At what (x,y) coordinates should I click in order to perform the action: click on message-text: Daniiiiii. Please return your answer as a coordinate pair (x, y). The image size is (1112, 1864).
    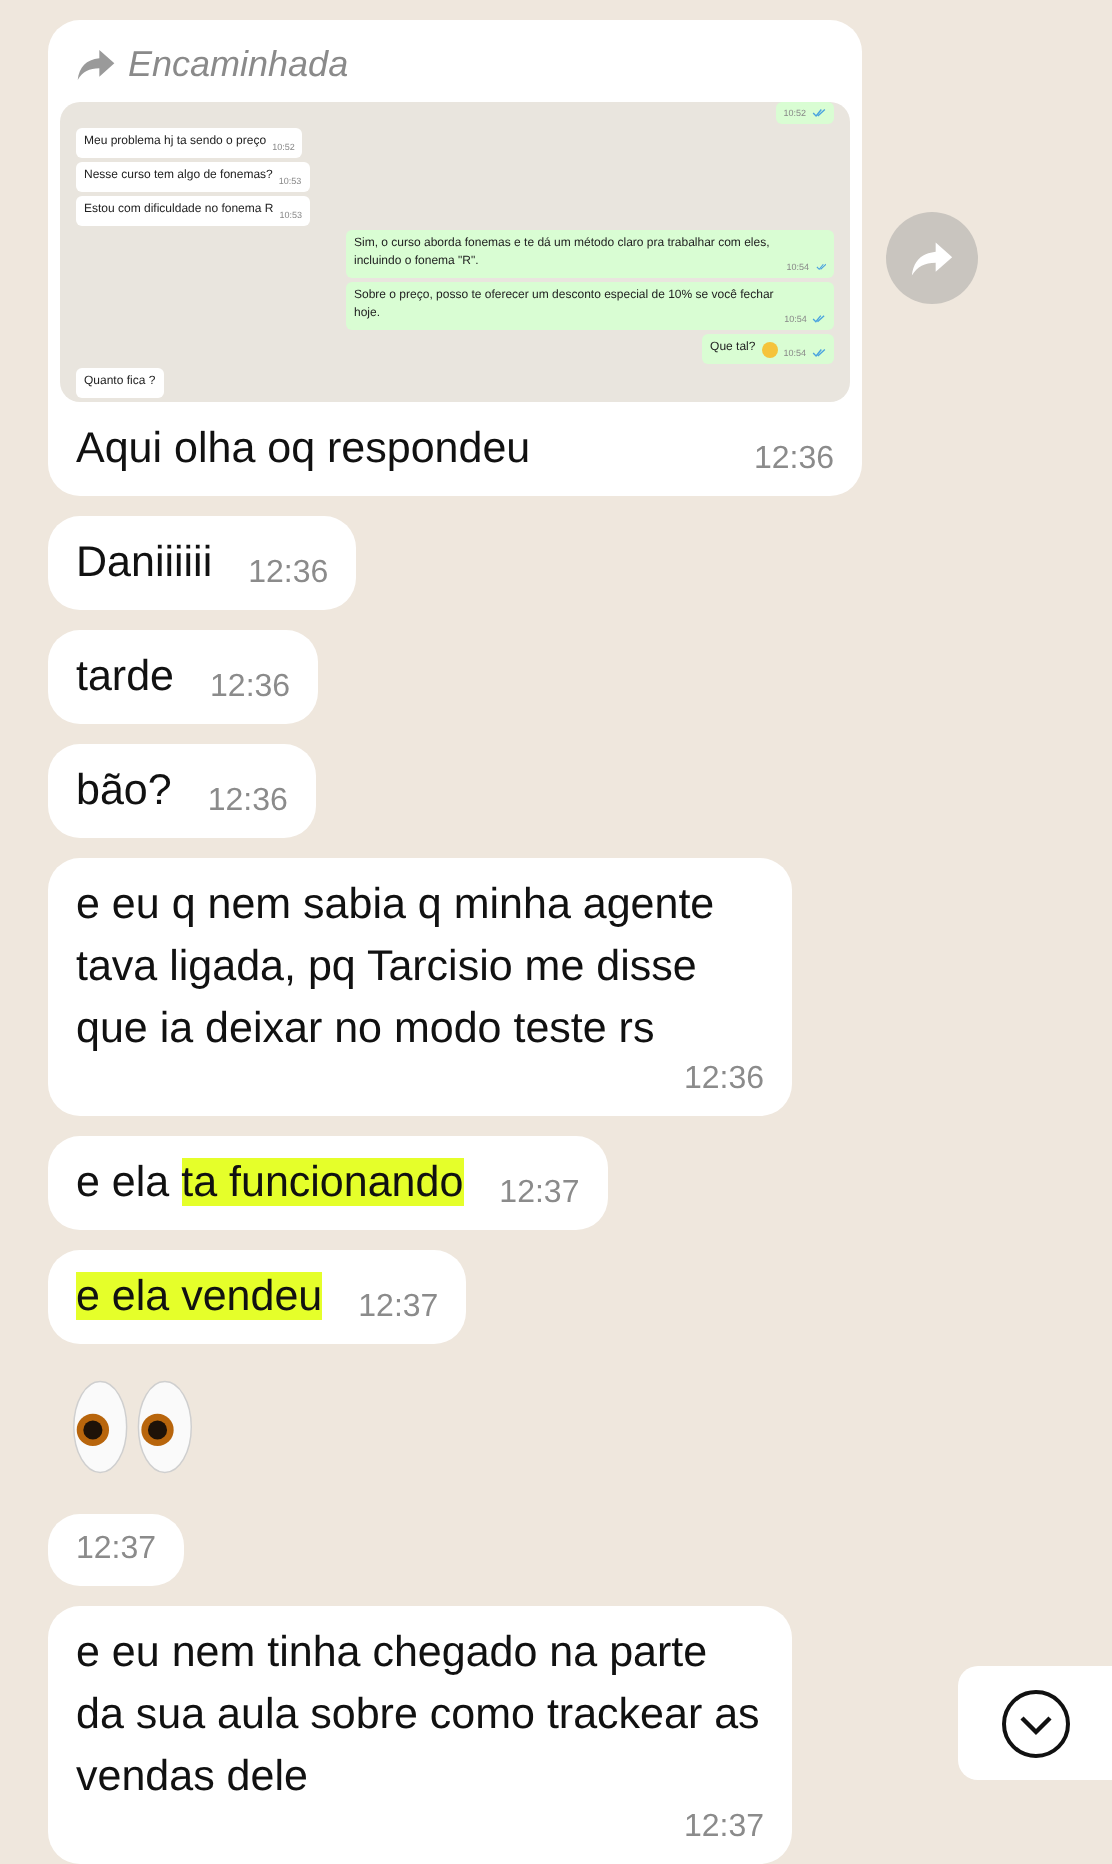
    Looking at the image, I should click on (144, 563).